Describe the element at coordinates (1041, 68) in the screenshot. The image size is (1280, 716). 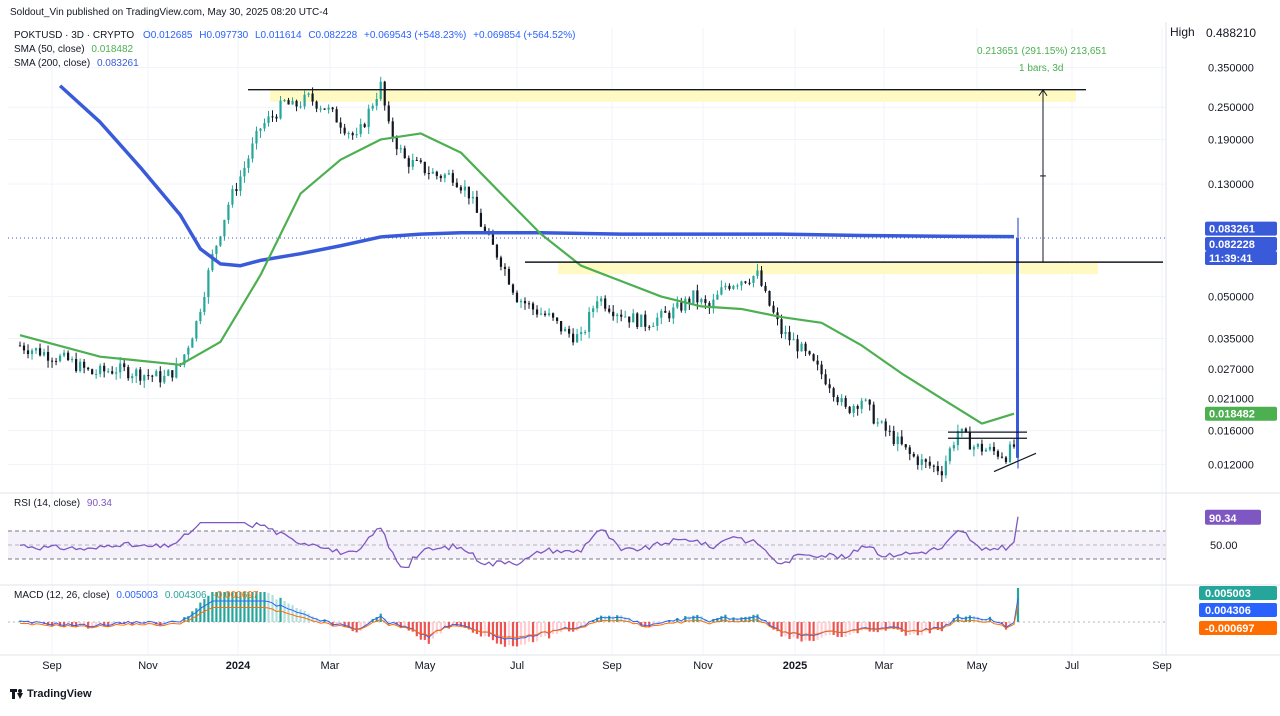
I see `measure-label-2: 1 bars, 3d` at that location.